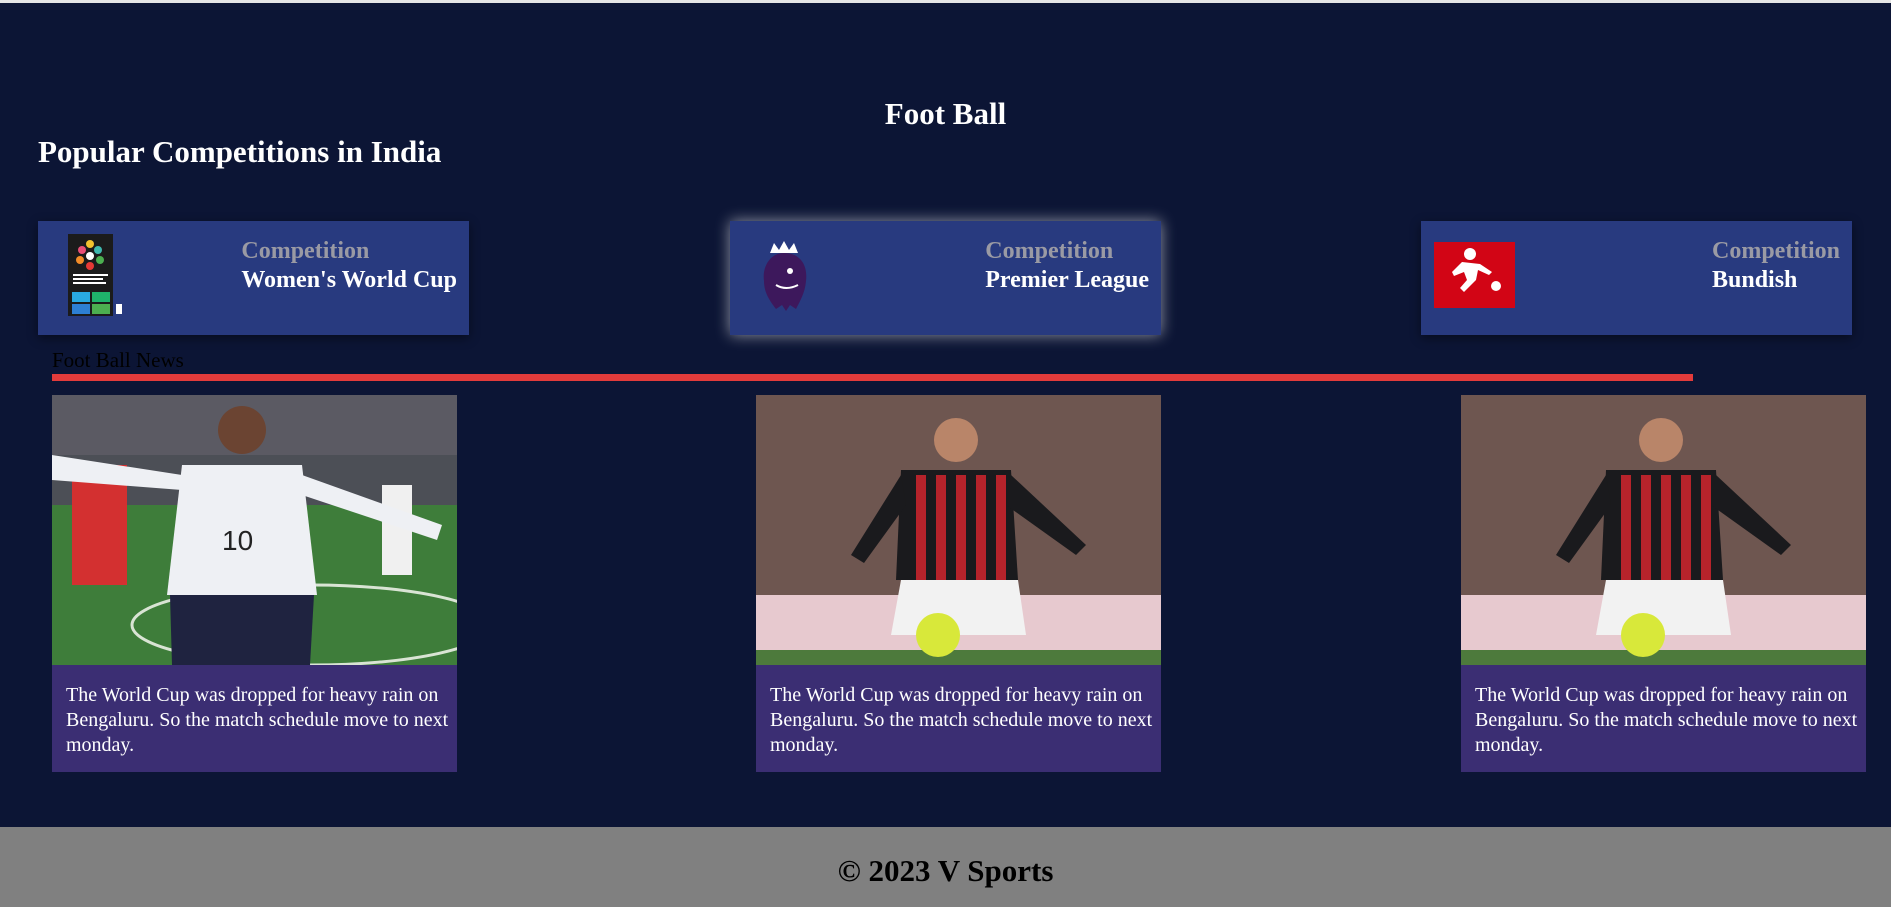  I want to click on competition-name: Women's World Cup, so click(349, 280).